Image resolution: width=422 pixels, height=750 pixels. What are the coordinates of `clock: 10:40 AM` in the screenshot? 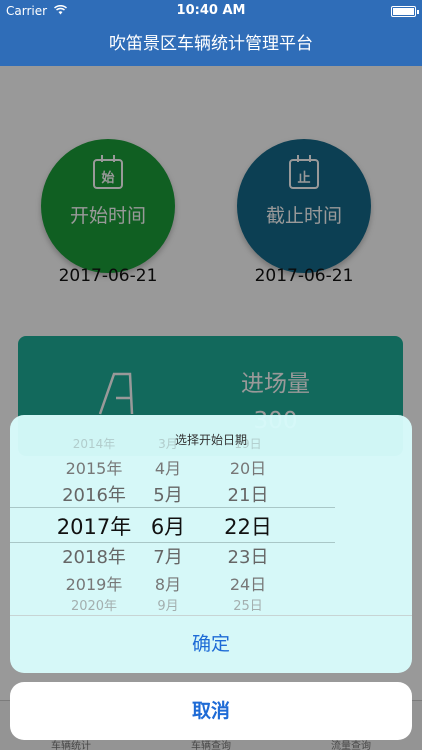 It's located at (211, 10).